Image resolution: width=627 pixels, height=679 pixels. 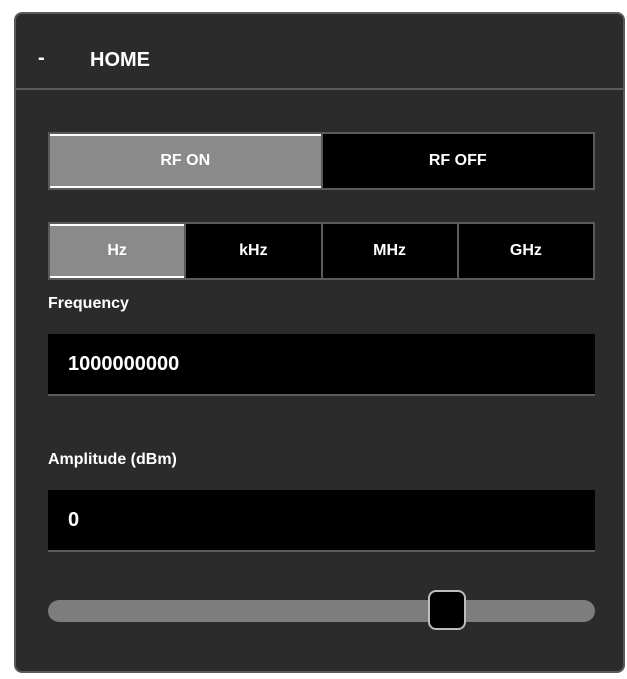 I want to click on rf-toggle-group: RF ON RF OFF, so click(x=321, y=161).